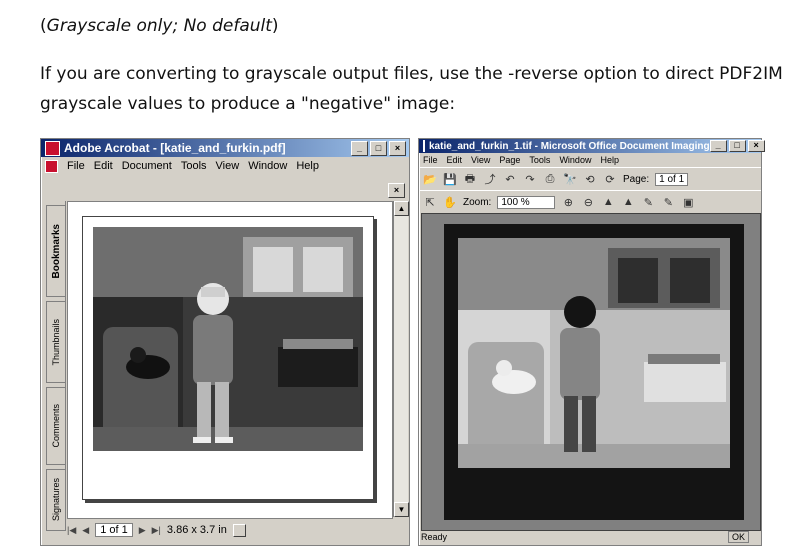  What do you see at coordinates (430, 179) in the screenshot?
I see `open-icon: 📂` at bounding box center [430, 179].